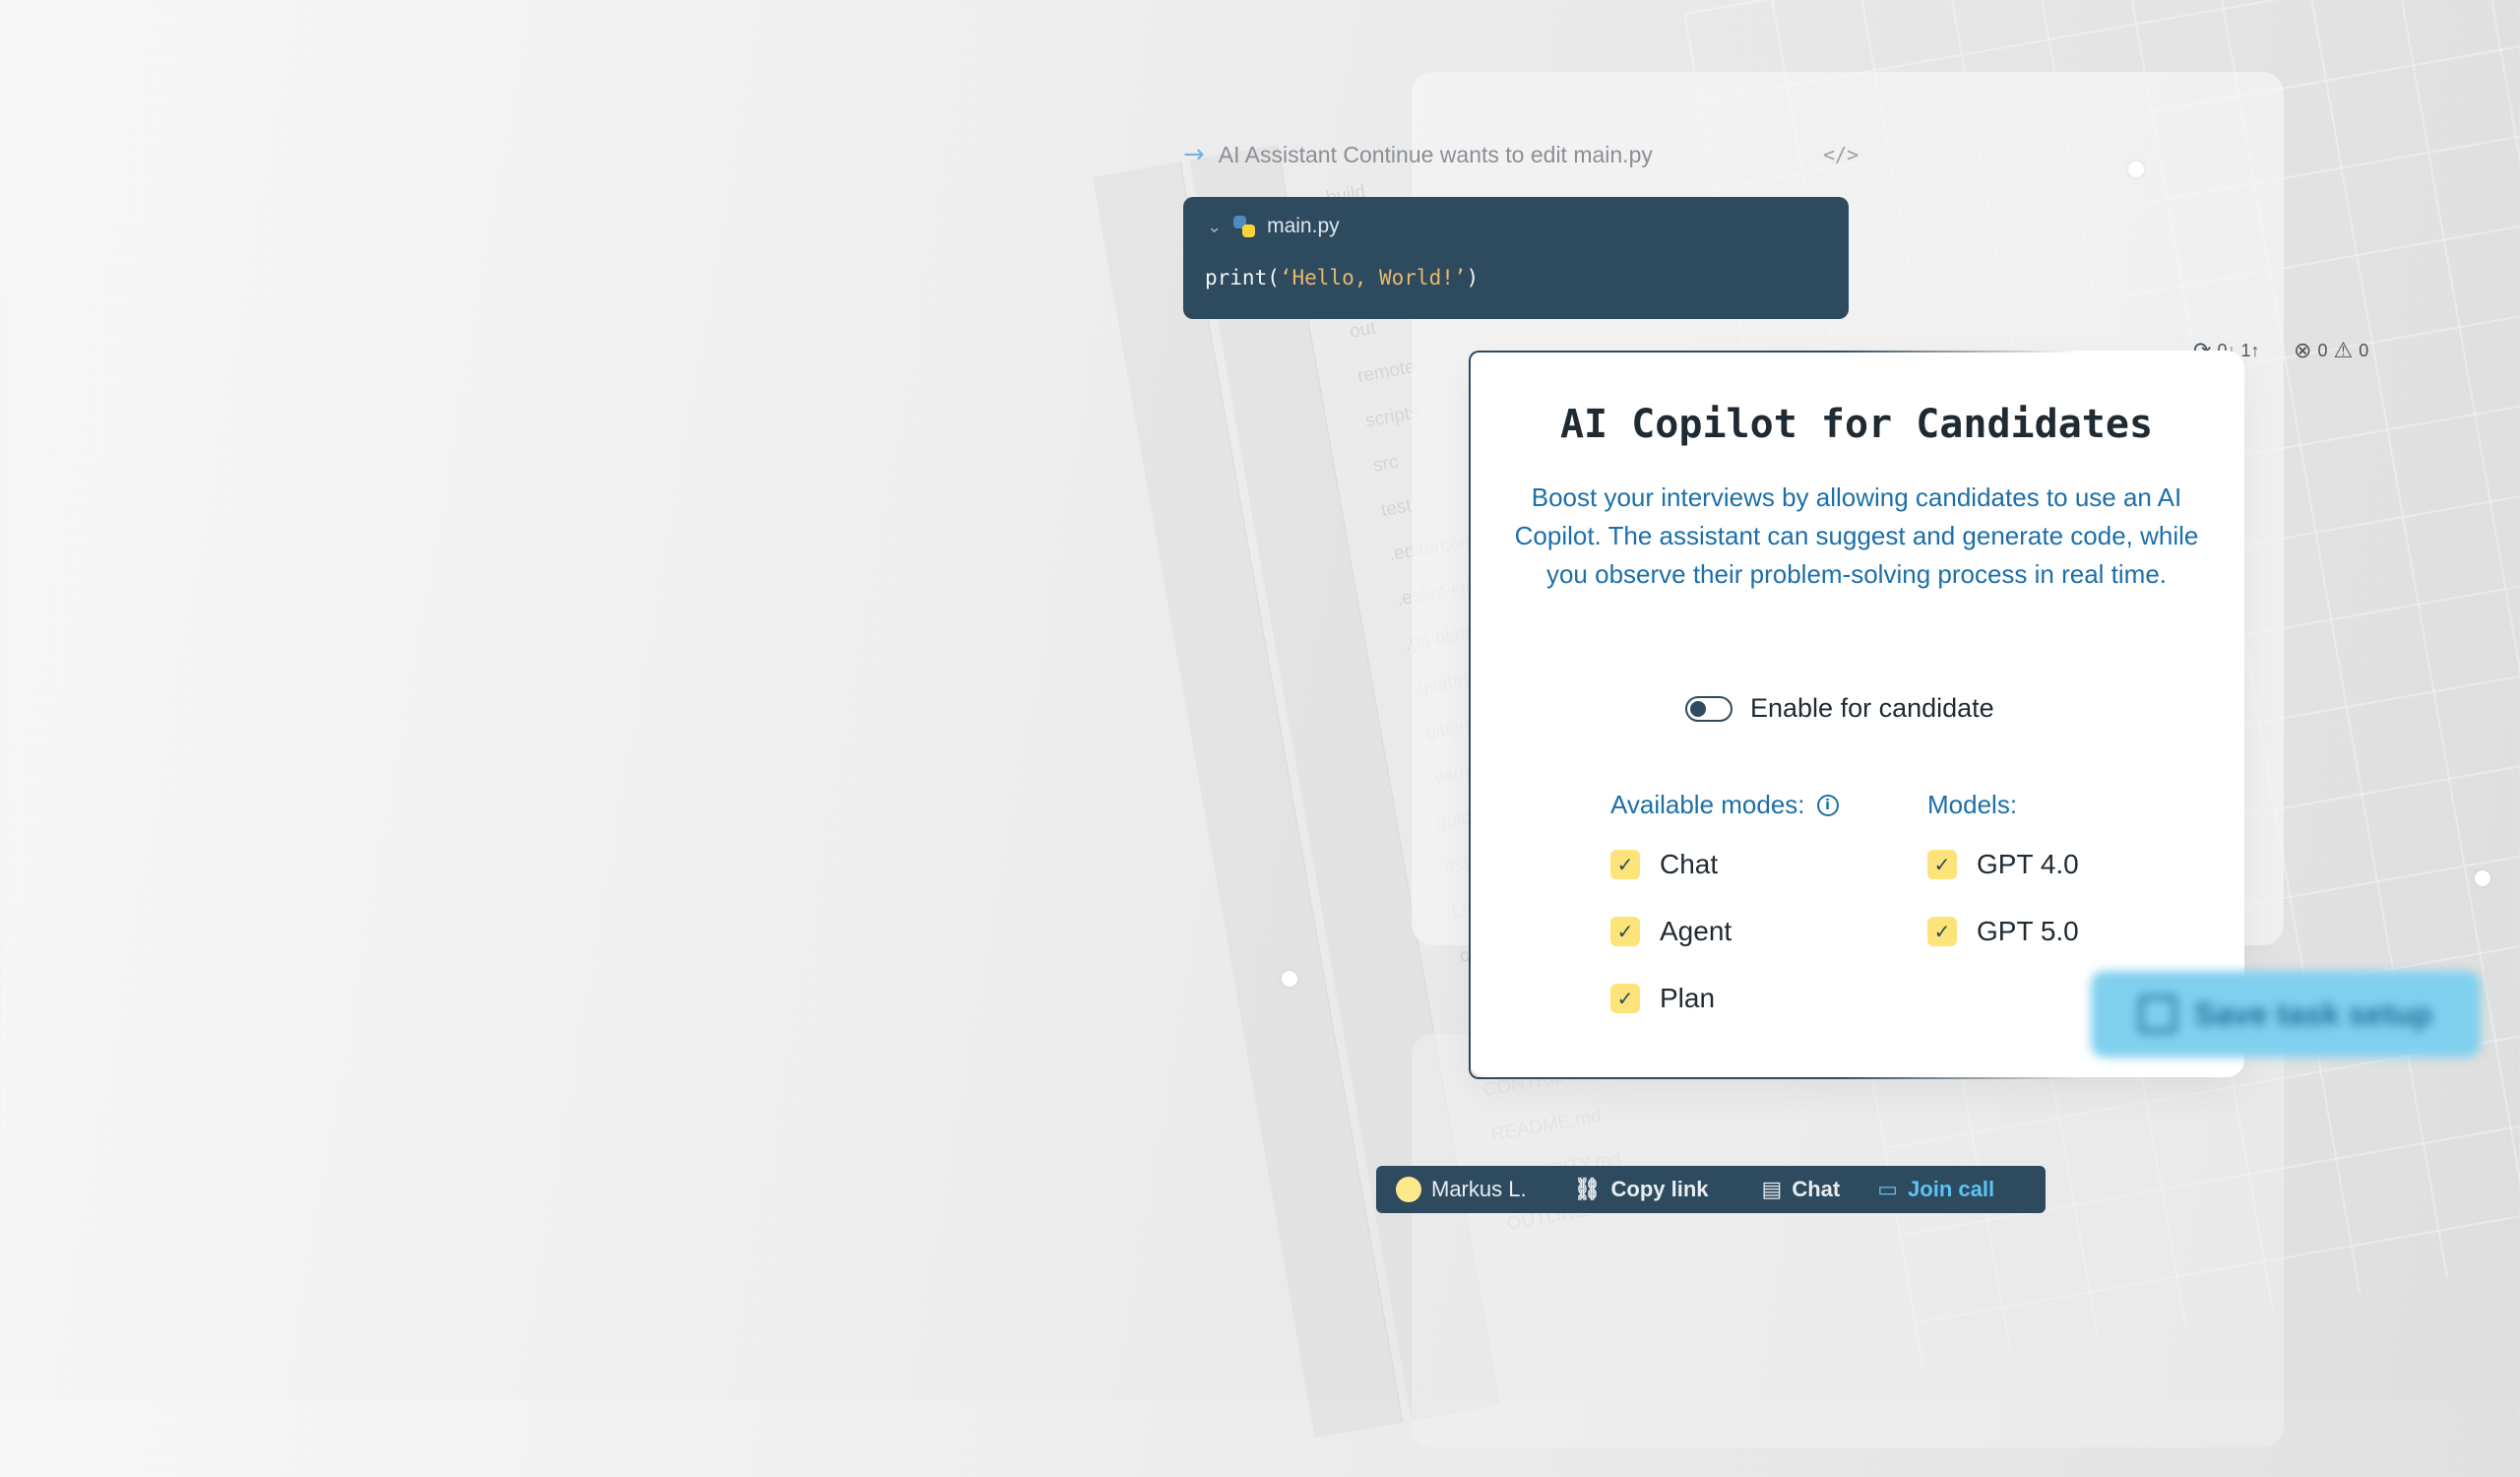 The height and width of the screenshot is (1477, 2520). I want to click on models-heading-text: Models:, so click(1972, 805).